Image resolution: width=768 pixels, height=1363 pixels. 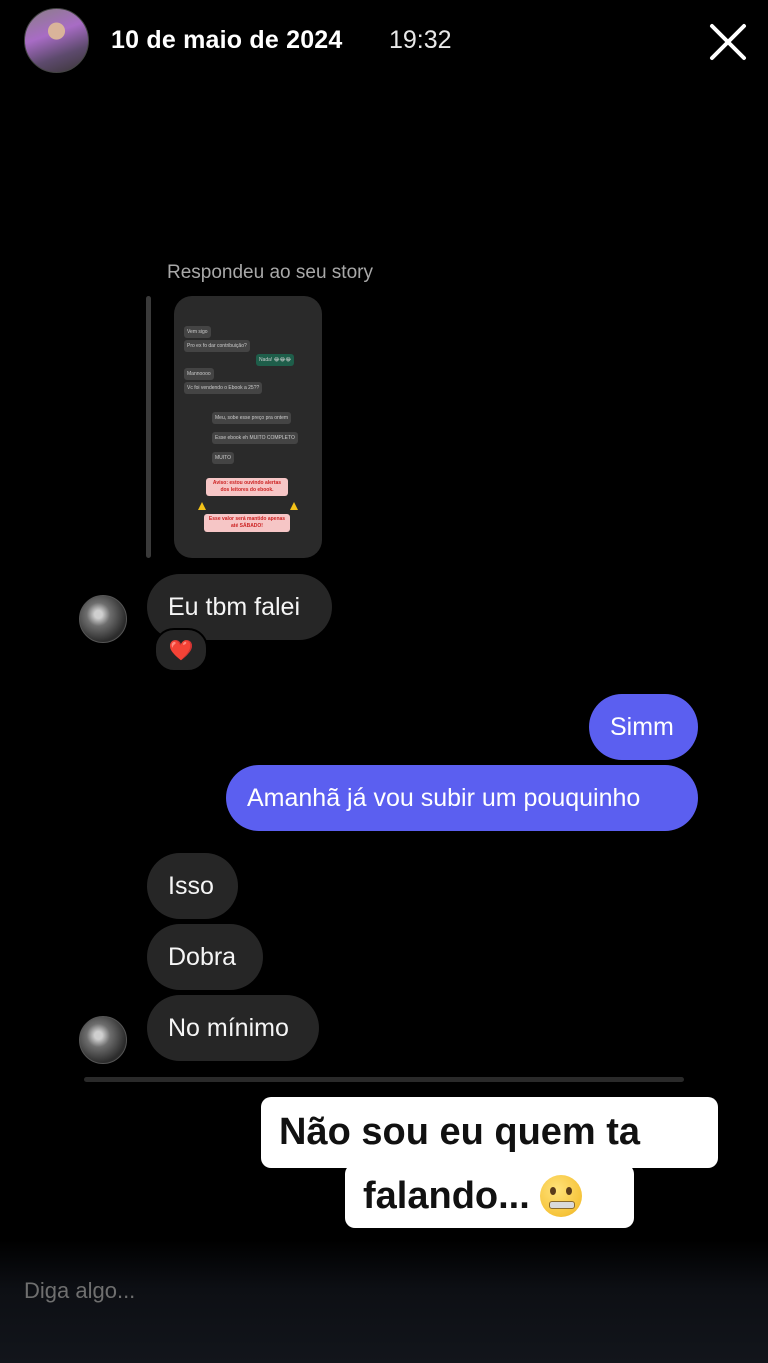 What do you see at coordinates (560, 1196) in the screenshot?
I see `zipper-mouth-face-icon` at bounding box center [560, 1196].